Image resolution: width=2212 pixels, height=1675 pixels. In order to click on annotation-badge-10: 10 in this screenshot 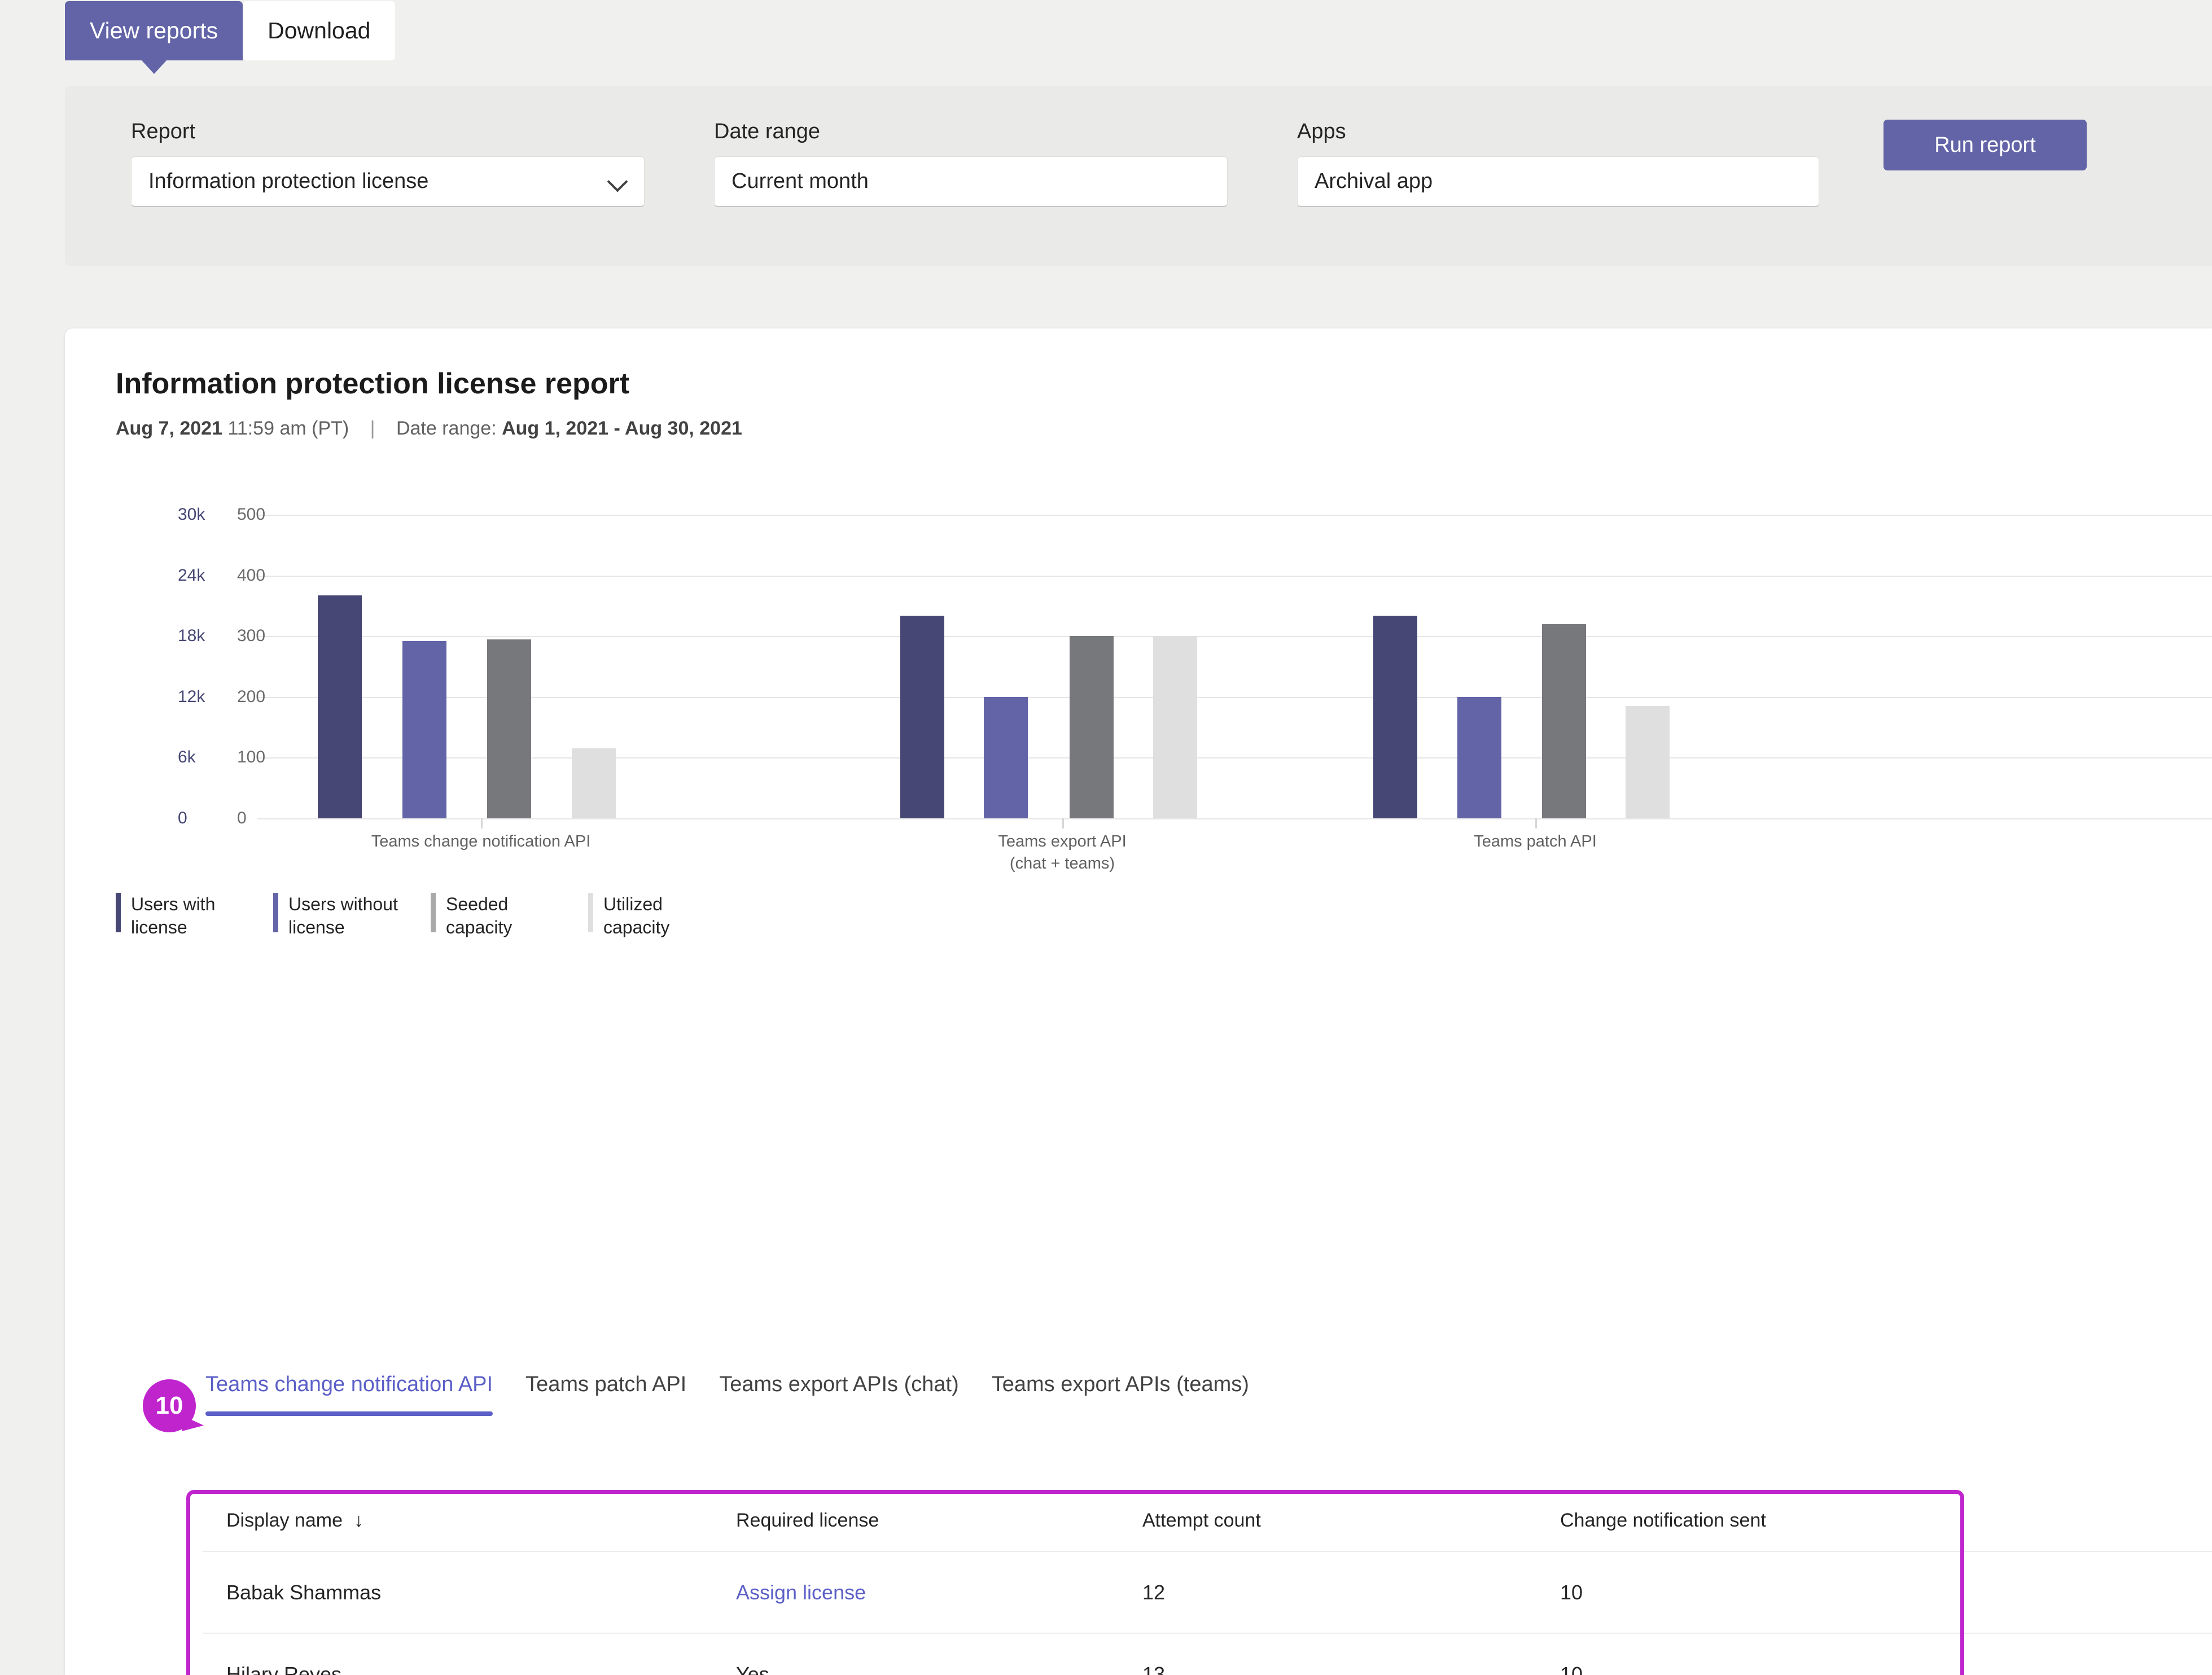, I will do `click(170, 1405)`.